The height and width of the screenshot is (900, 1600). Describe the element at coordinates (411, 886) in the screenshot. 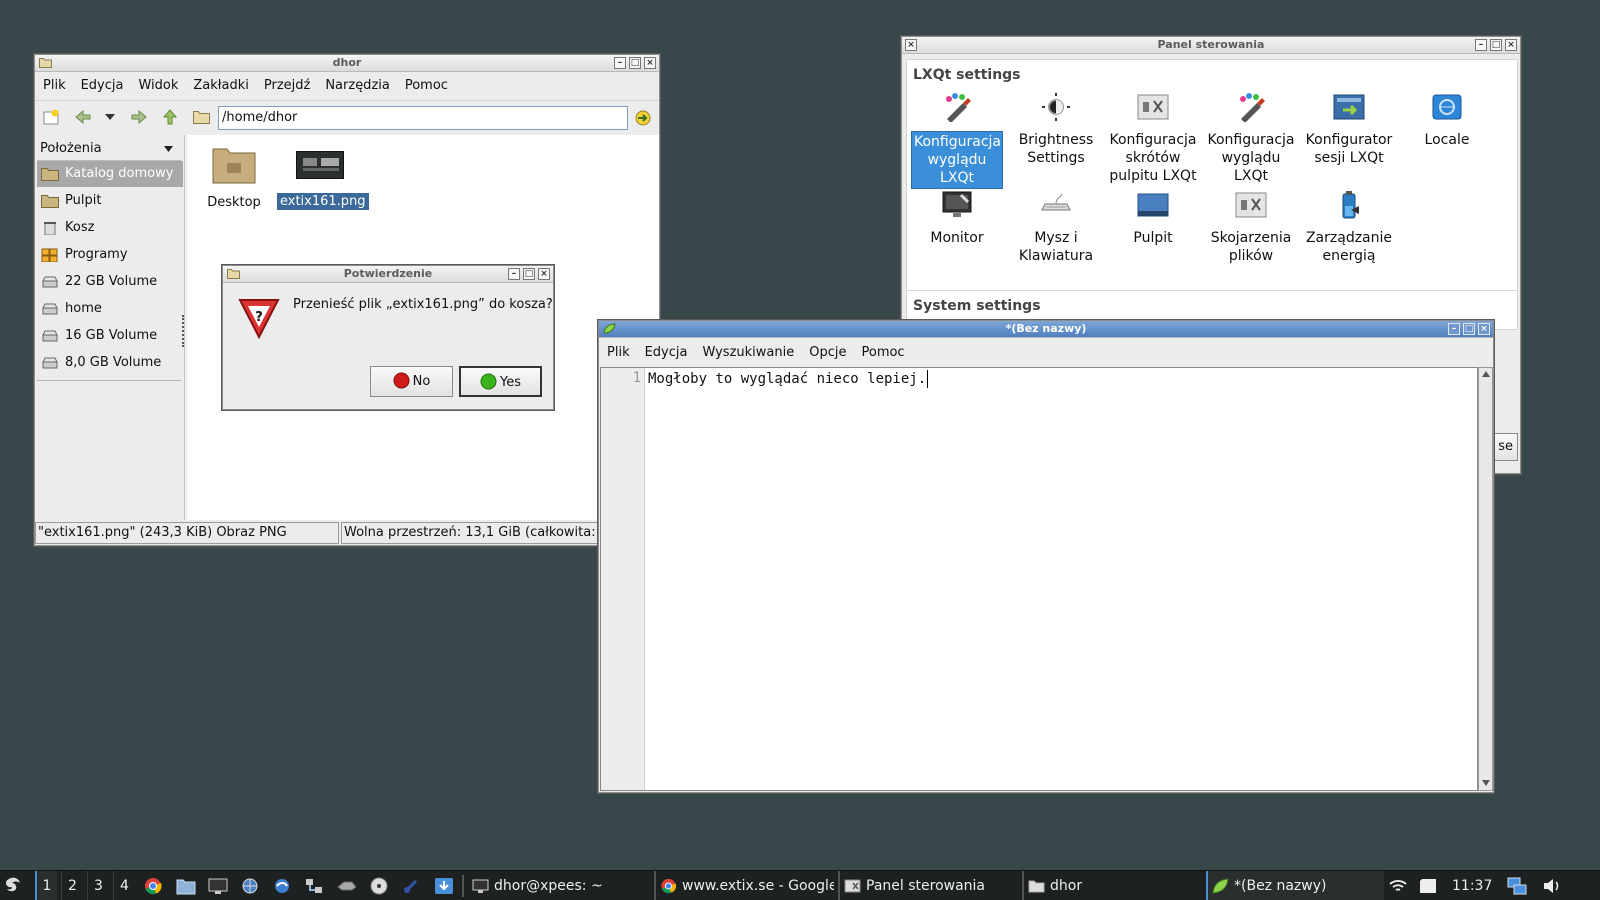

I see `music-launcher-icon` at that location.